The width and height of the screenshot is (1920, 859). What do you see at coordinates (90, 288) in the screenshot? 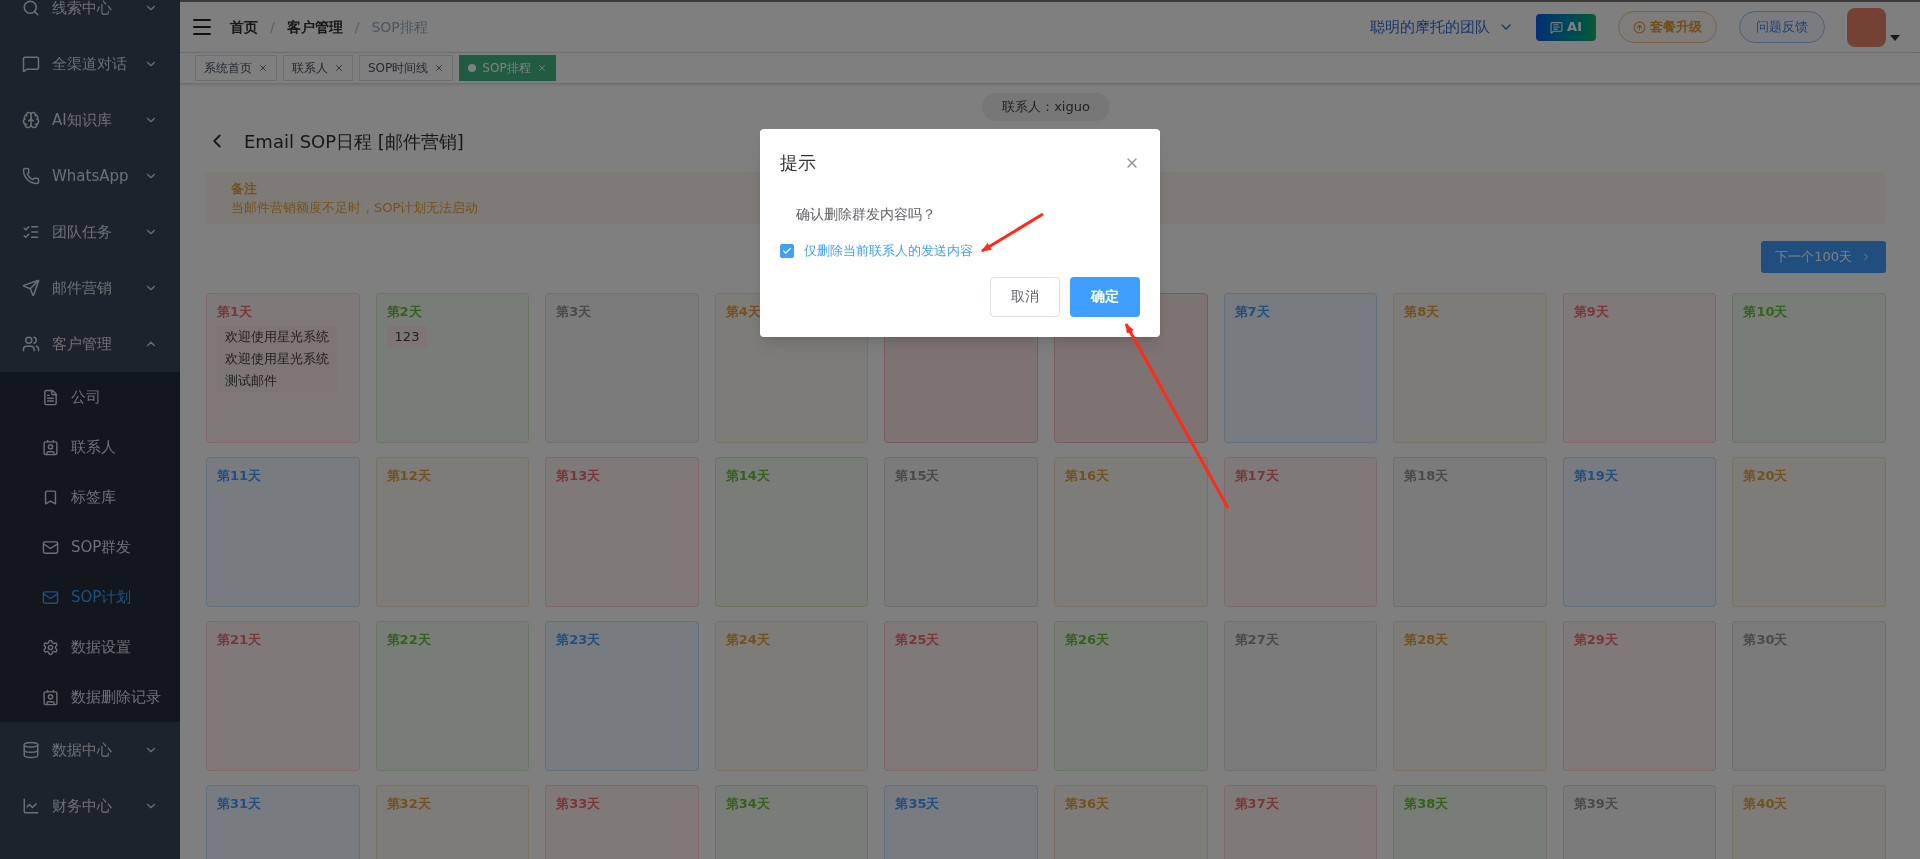
I see `sidebar-item: 邮件营销` at bounding box center [90, 288].